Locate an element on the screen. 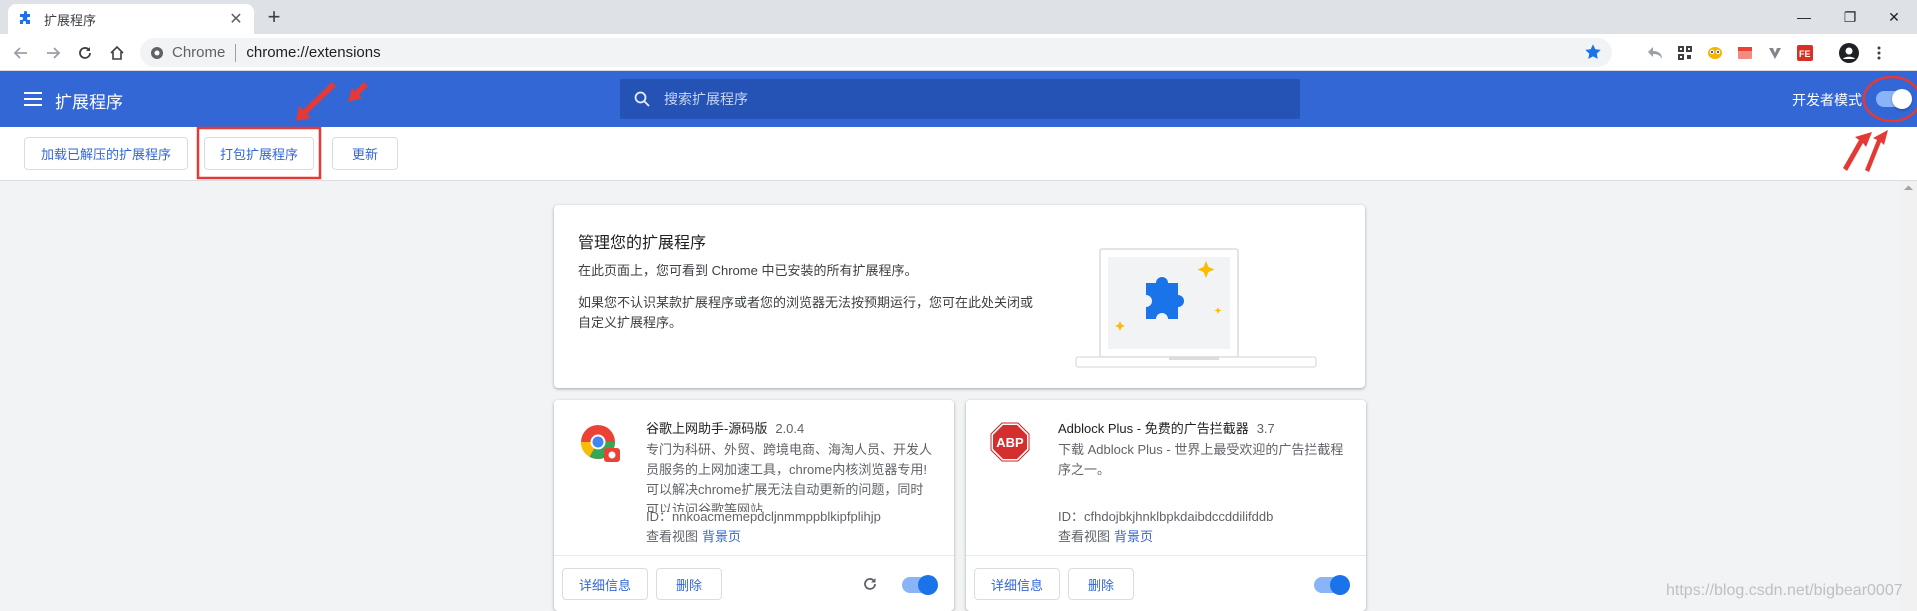 The image size is (1917, 611). search-input is located at coordinates (964, 99).